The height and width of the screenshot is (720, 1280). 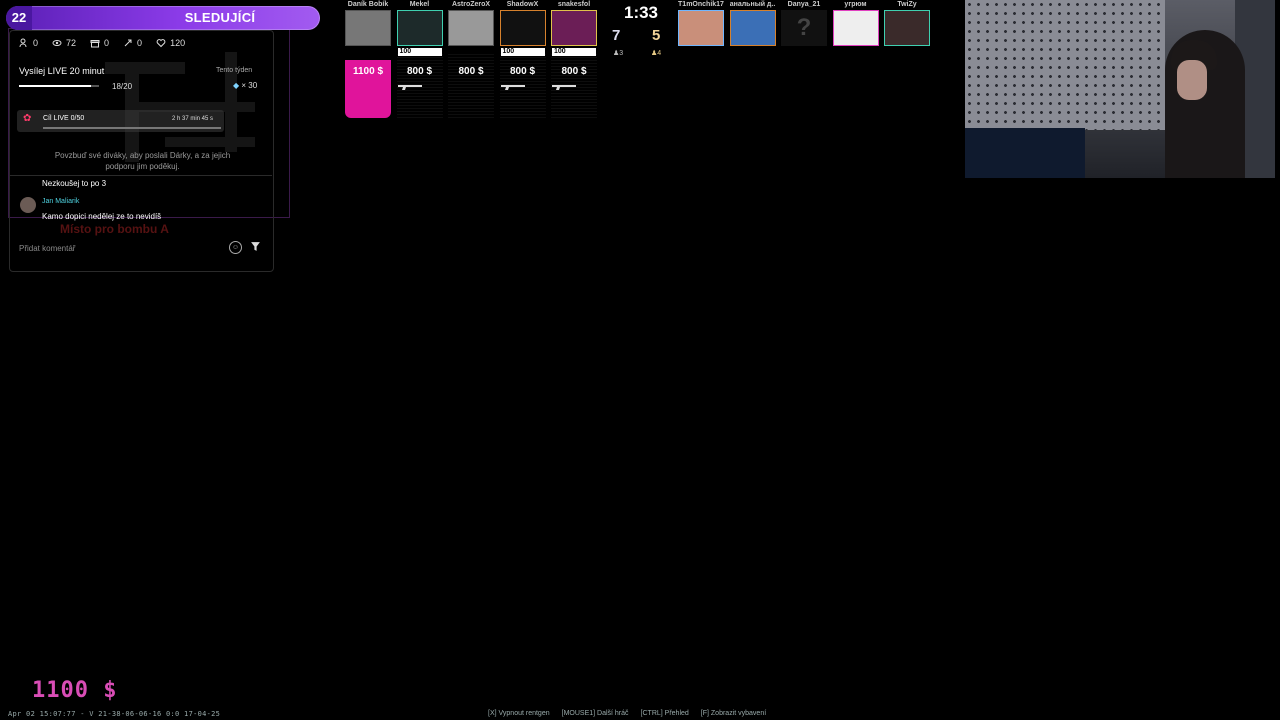 I want to click on gem-reward: ◆ × 30, so click(x=245, y=85).